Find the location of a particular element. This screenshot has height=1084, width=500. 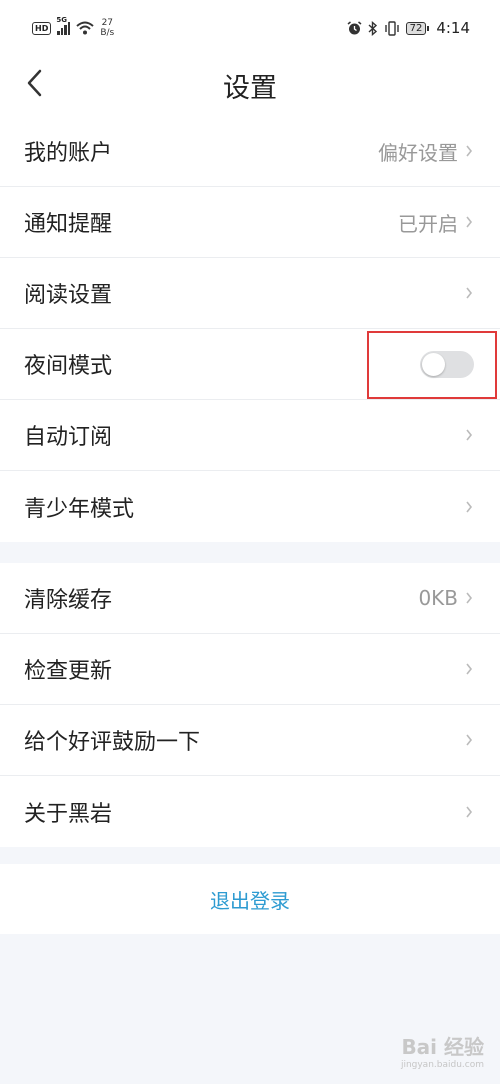

watermark: Bai 经验 jingyan.baidu.com is located at coordinates (442, 1050).